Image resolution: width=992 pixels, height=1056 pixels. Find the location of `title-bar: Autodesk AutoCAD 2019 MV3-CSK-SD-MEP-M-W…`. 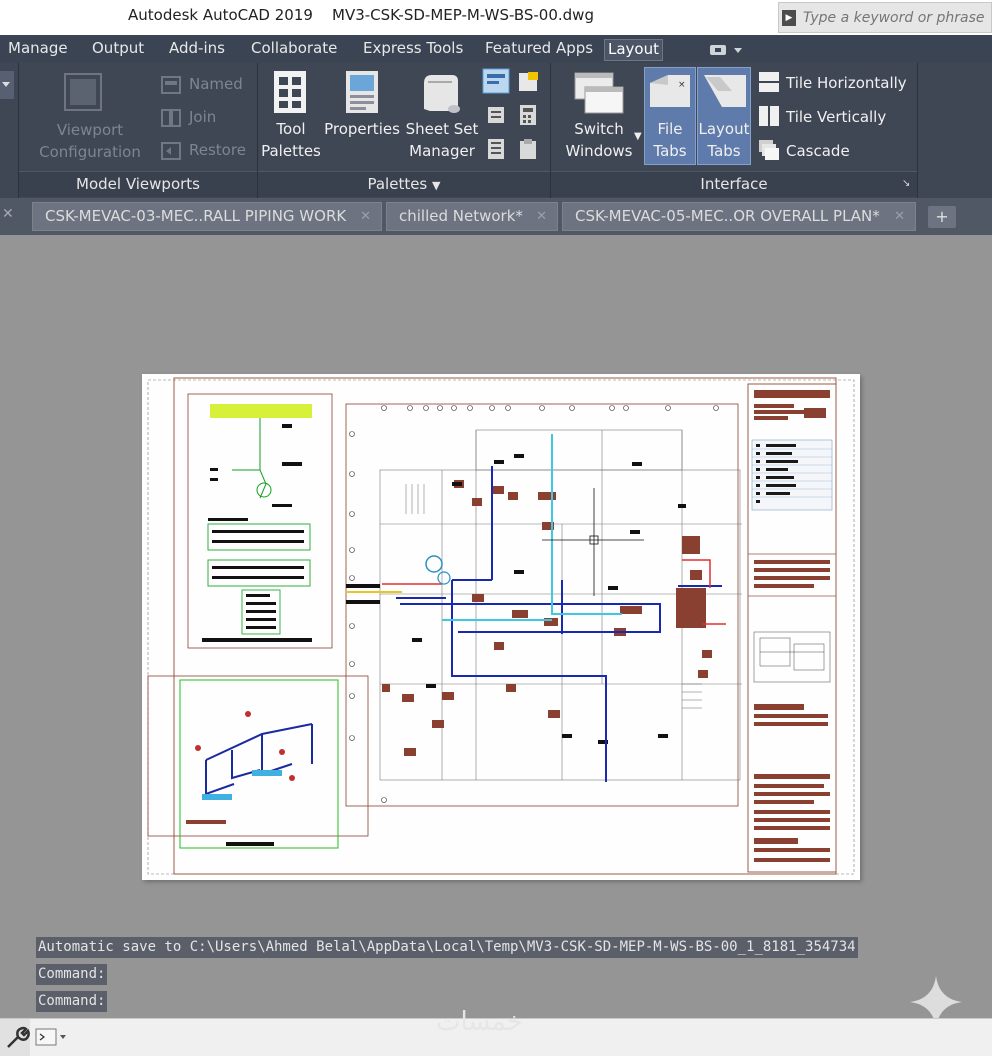

title-bar: Autodesk AutoCAD 2019 MV3-CSK-SD-MEP-M-W… is located at coordinates (496, 17).